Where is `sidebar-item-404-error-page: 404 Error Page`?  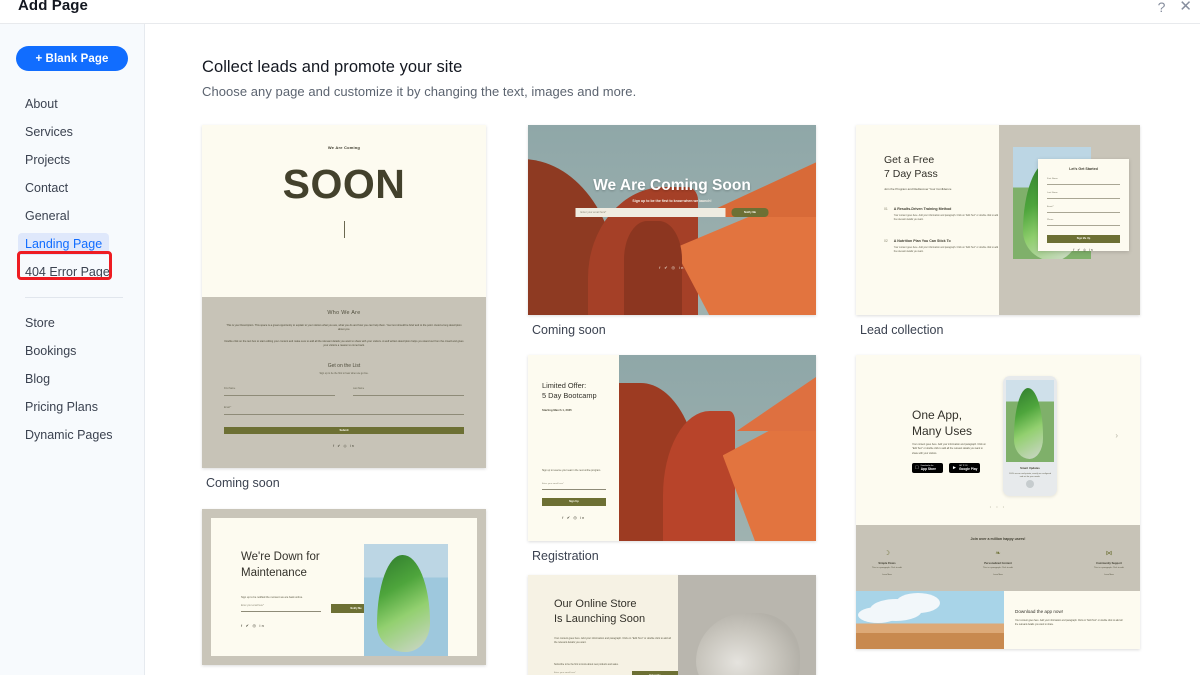
sidebar-item-404-error-page: 404 Error Page is located at coordinates (72, 272).